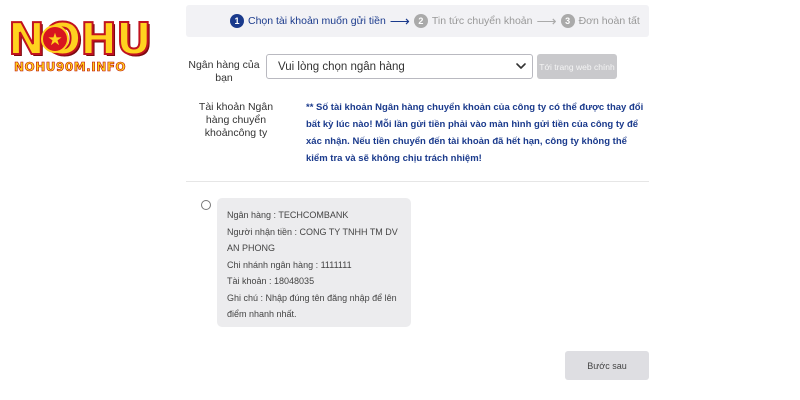 The image size is (800, 400). What do you see at coordinates (271, 281) in the screenshot?
I see `card-account-number: Tài khoản : 18048035` at bounding box center [271, 281].